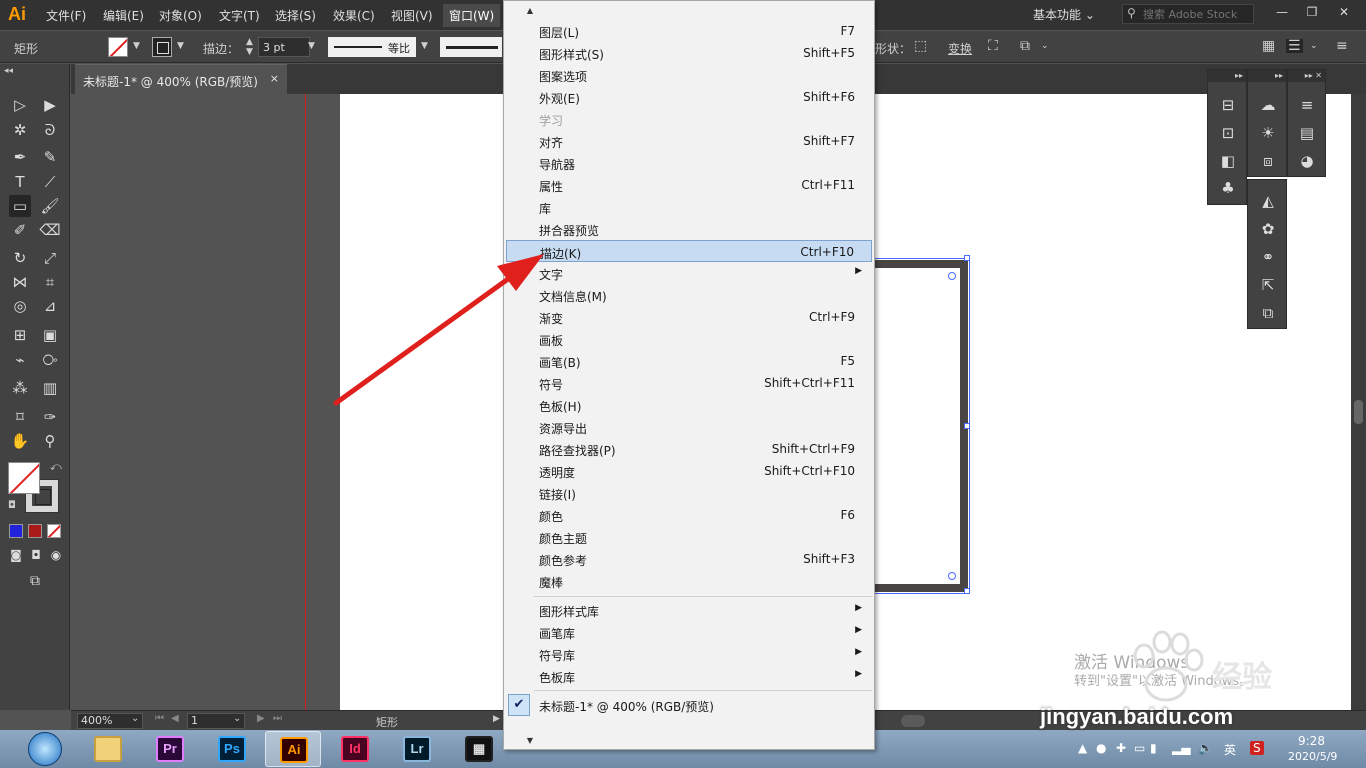 The width and height of the screenshot is (1366, 768). Describe the element at coordinates (20, 258) in the screenshot. I see `rotate-tool-icon: ↻` at that location.